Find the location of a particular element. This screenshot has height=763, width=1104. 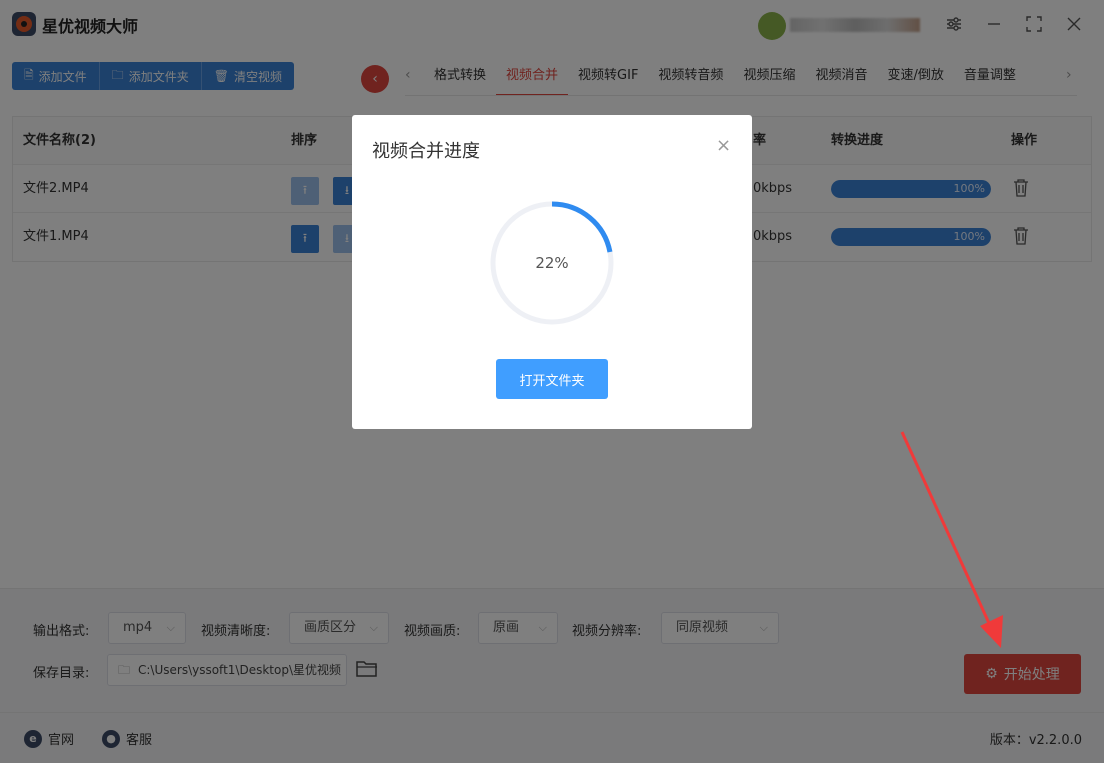

merge-progress-dialog: 视频合并进度 × 22% 打开文件夹 is located at coordinates (552, 272).